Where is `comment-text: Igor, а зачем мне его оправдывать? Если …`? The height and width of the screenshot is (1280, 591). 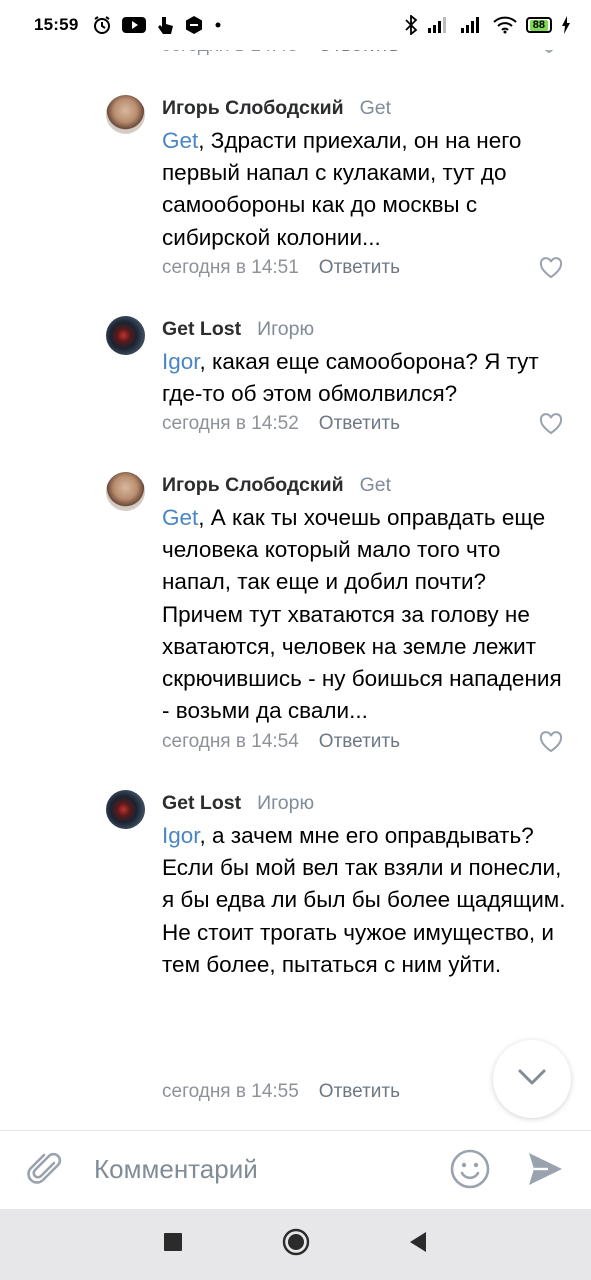 comment-text: Igor, а зачем мне его оправдывать? Если … is located at coordinates (364, 900).